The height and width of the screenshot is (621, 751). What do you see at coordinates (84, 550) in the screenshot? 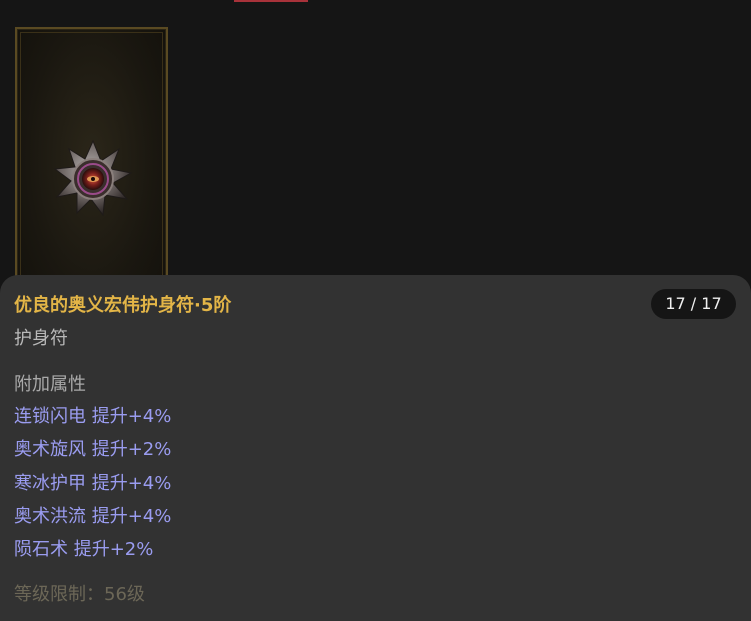
I see `attribute-item: 陨石术 提升+2%` at bounding box center [84, 550].